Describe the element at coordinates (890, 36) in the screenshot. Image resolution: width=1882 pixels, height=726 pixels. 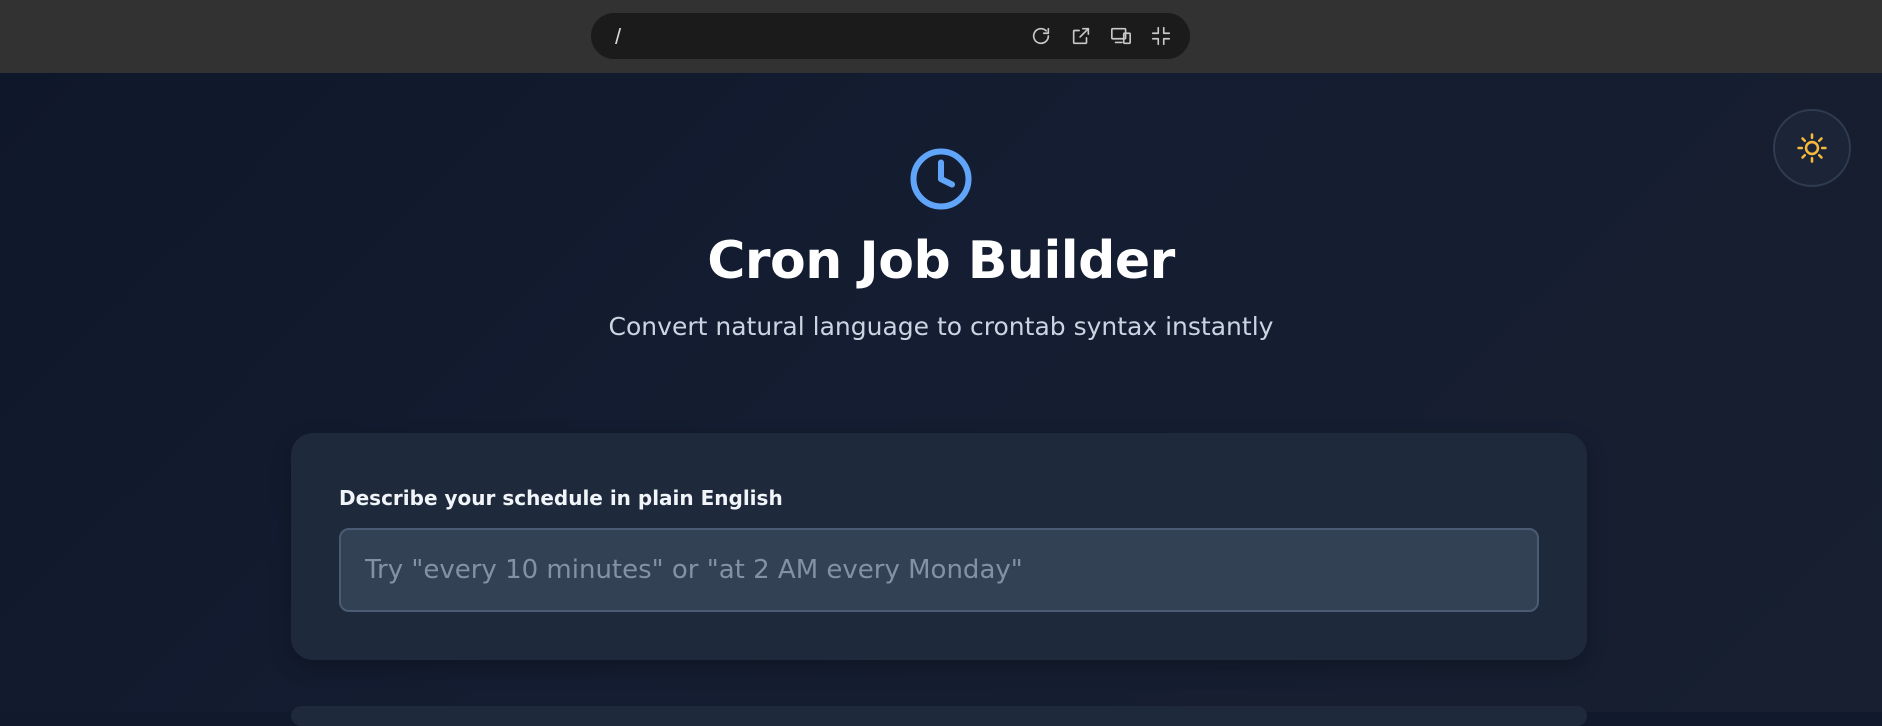
I see `address-bar: /` at that location.